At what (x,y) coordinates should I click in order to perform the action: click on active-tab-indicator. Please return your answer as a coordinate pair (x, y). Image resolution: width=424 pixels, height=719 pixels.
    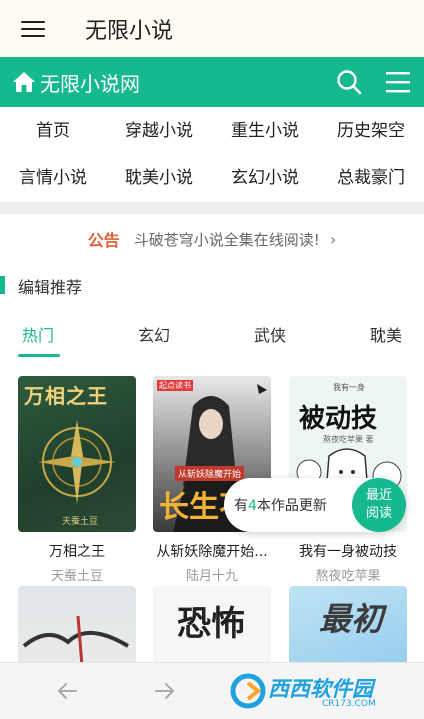
    Looking at the image, I should click on (39, 355).